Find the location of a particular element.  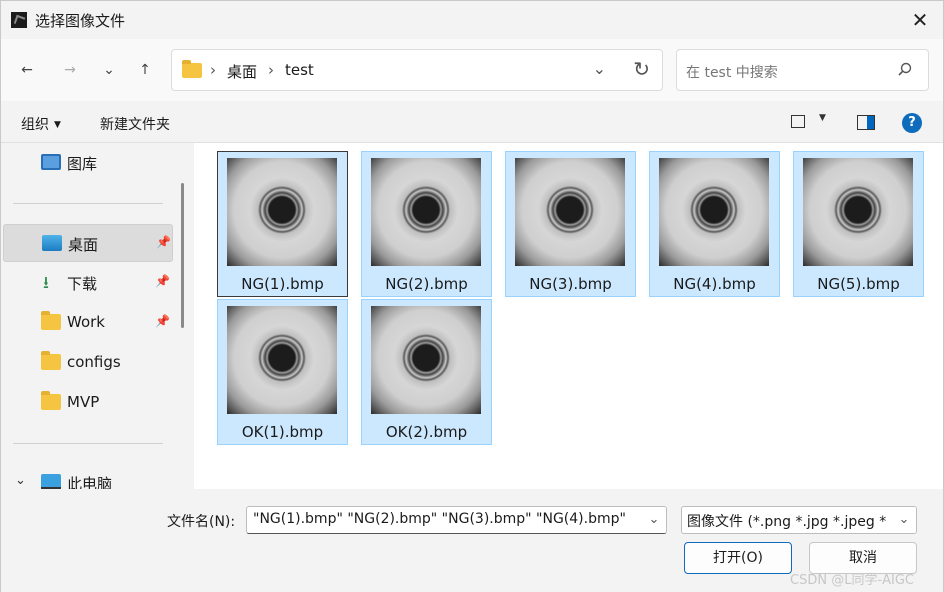

desktop-icon is located at coordinates (52, 243).